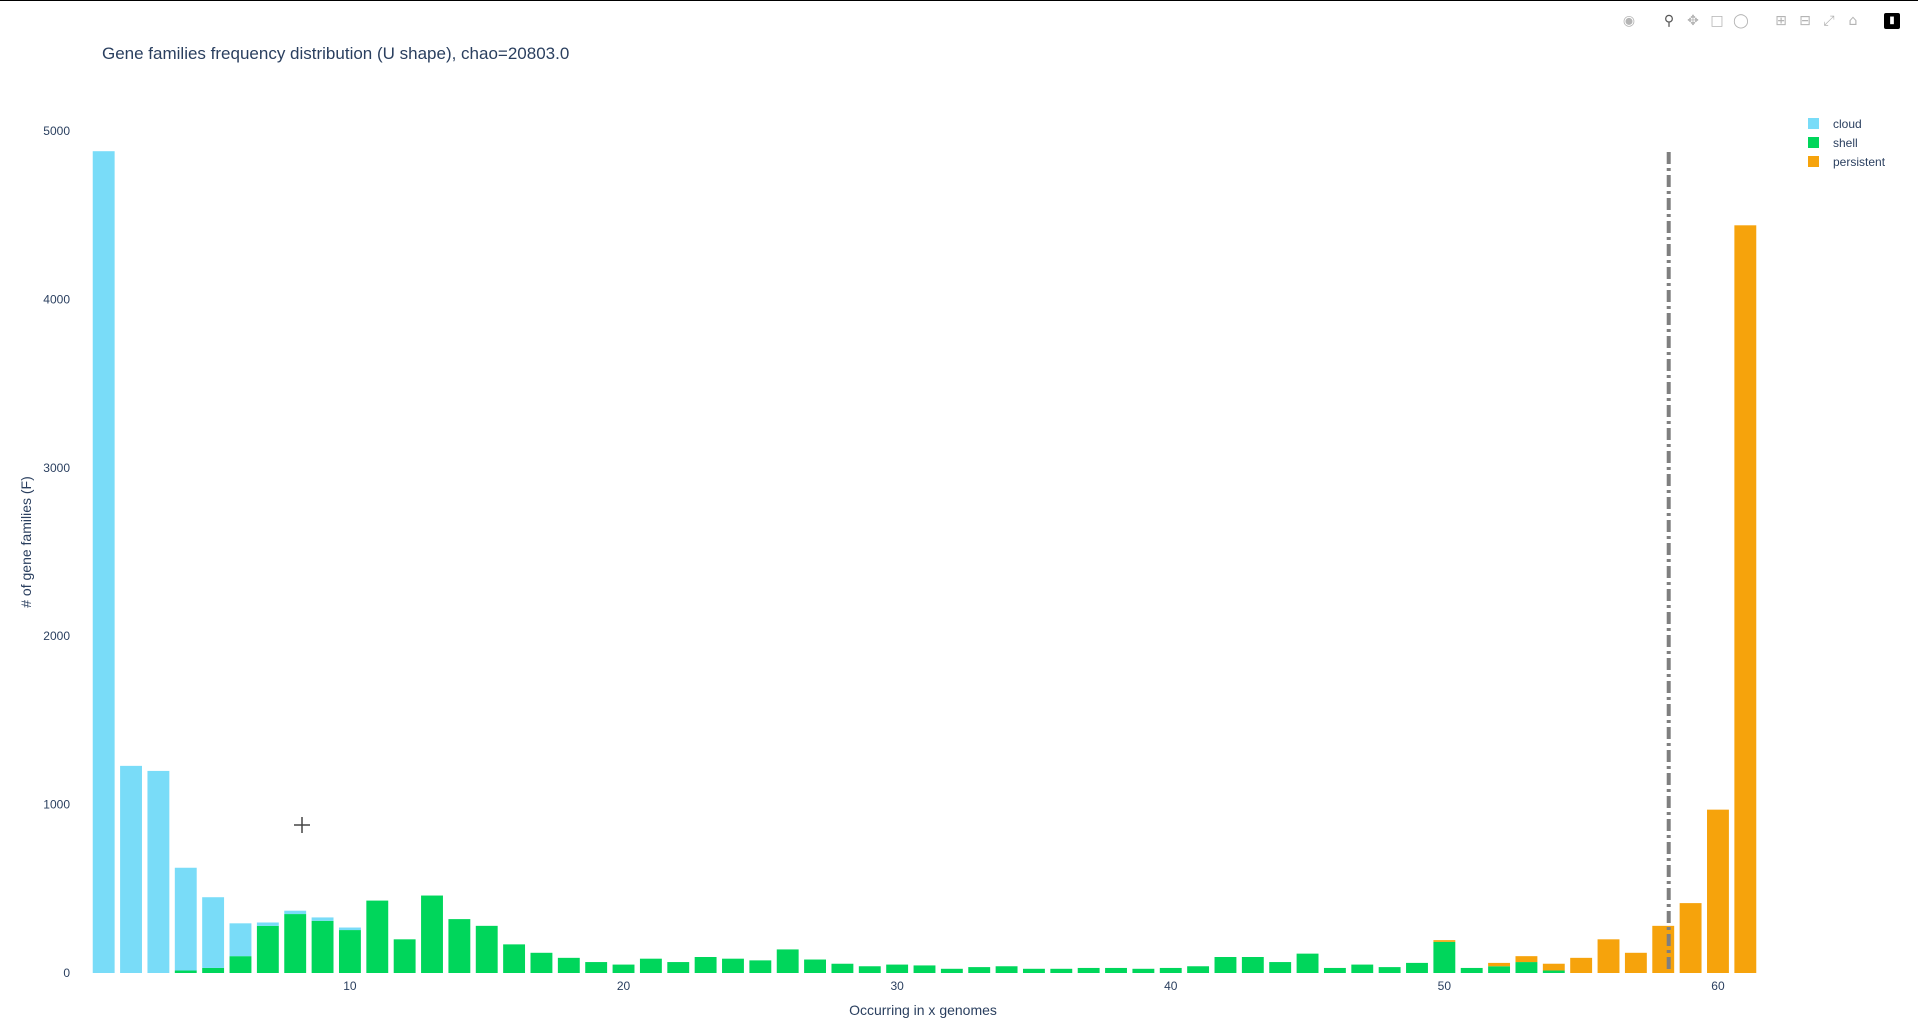 The image size is (1918, 1036). Describe the element at coordinates (1445, 986) in the screenshot. I see `x-tick-label: 50` at that location.